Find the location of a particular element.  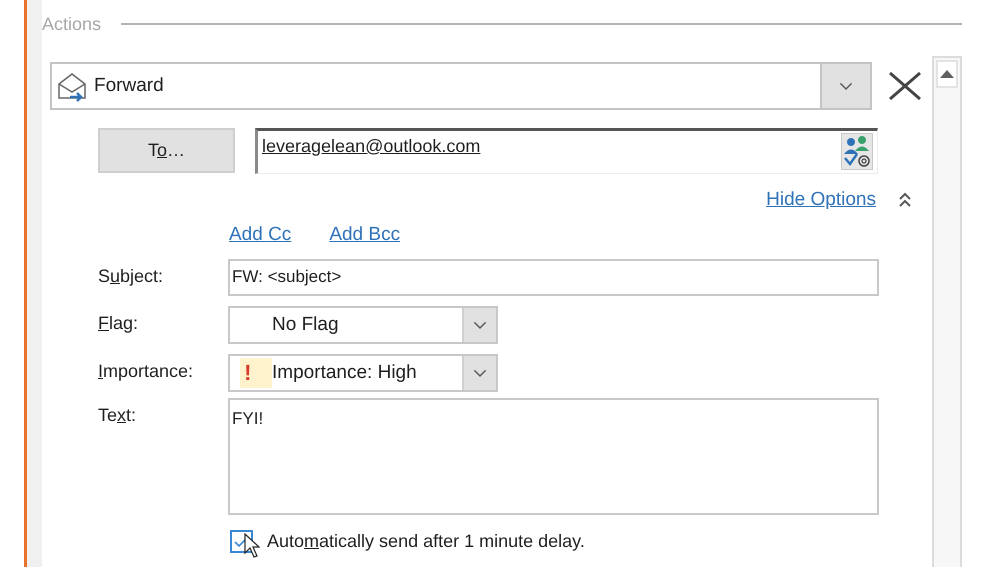

scroll-up-button is located at coordinates (947, 74).